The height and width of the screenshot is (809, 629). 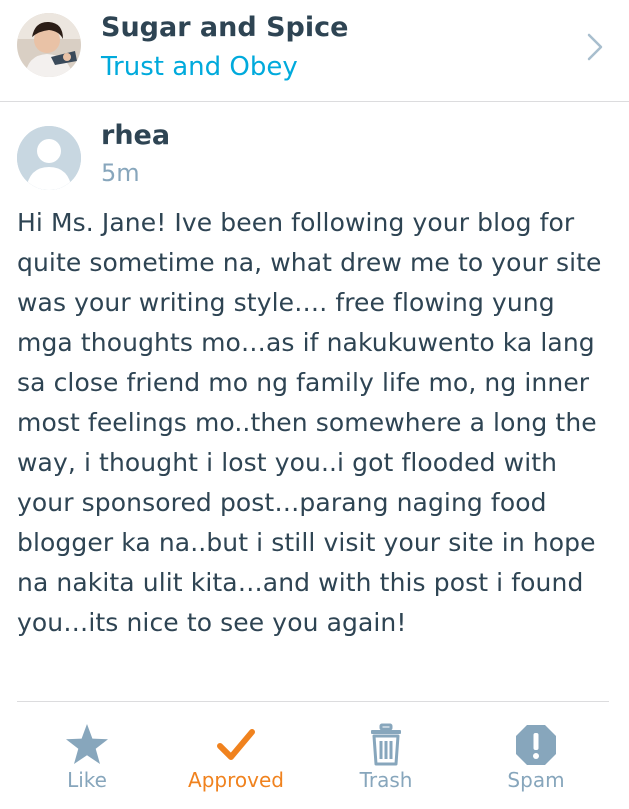 I want to click on trash-icon, so click(x=386, y=744).